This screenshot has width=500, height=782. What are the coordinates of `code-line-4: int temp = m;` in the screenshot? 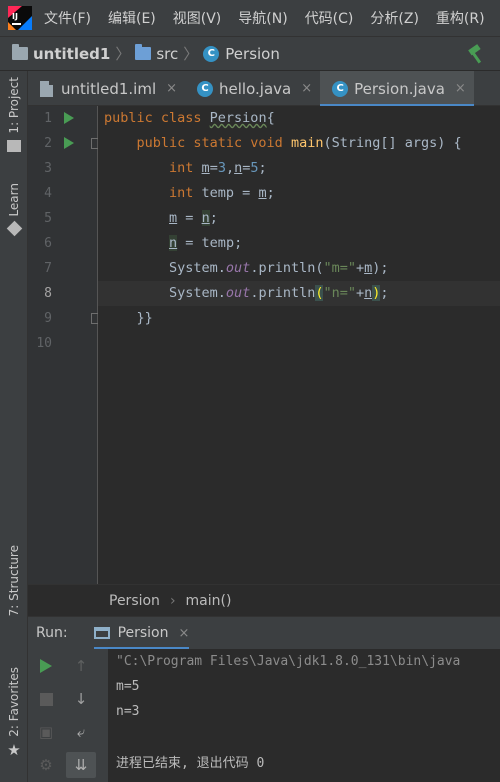 It's located at (222, 193).